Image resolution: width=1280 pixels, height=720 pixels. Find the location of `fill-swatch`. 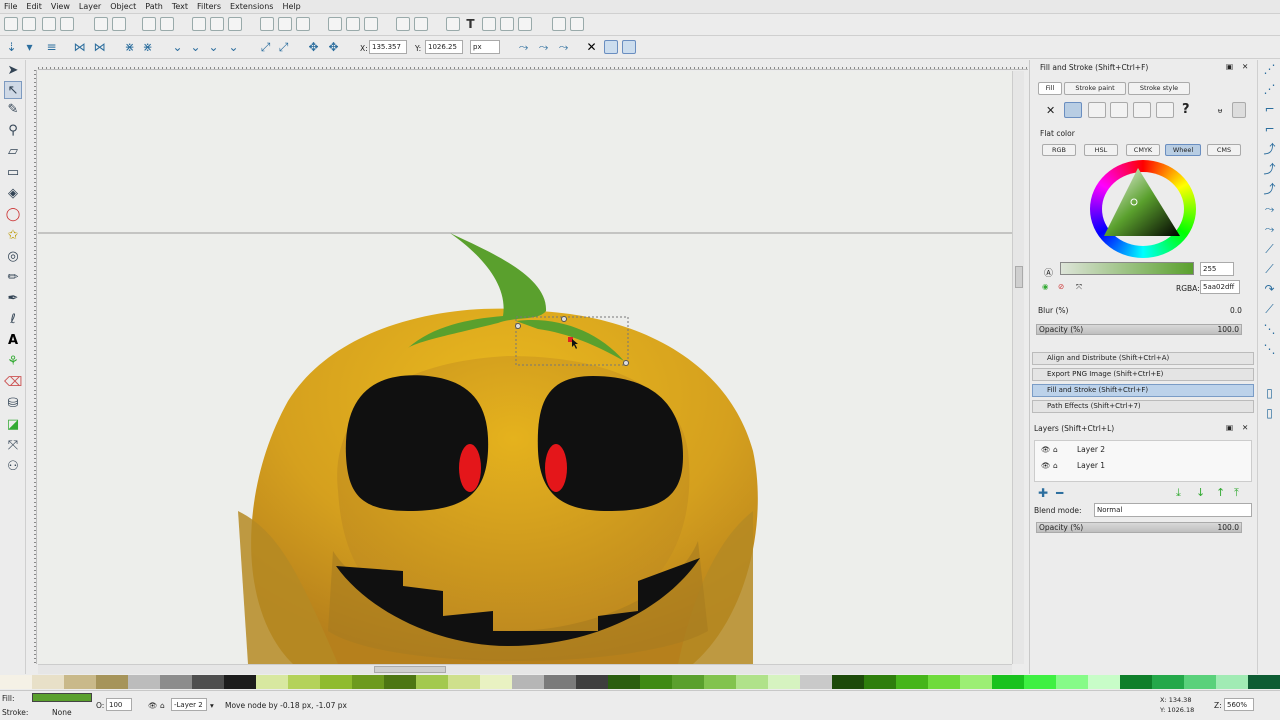

fill-swatch is located at coordinates (62, 697).